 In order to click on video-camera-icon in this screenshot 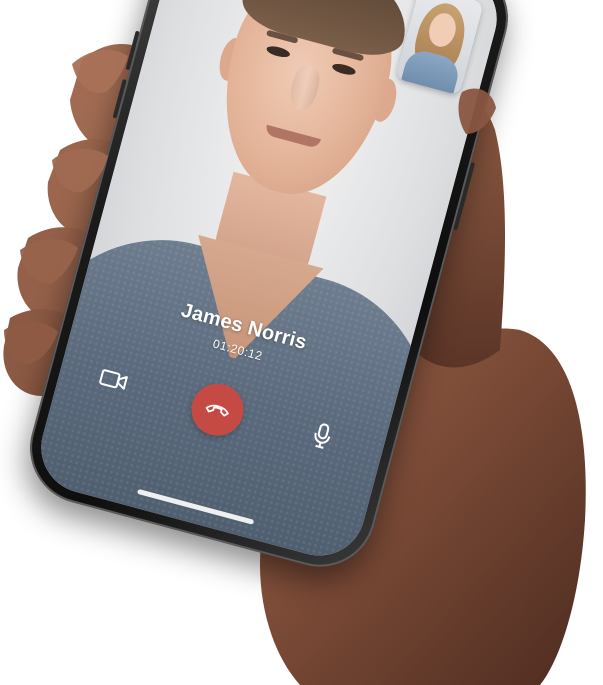, I will do `click(113, 379)`.